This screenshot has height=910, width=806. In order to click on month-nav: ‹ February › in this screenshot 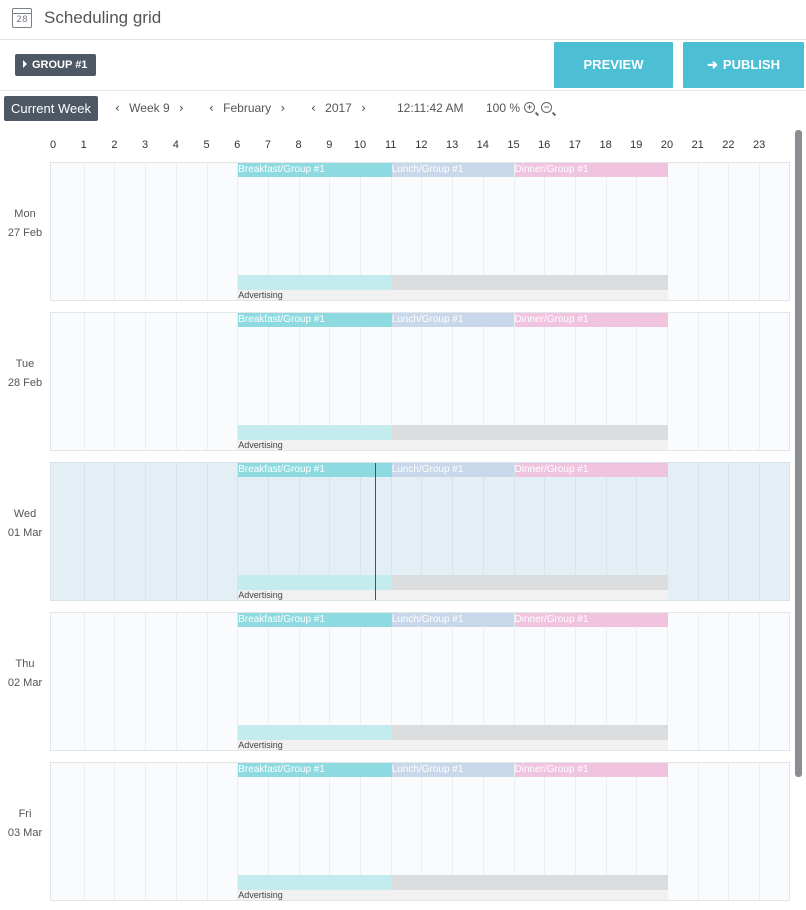, I will do `click(247, 108)`.